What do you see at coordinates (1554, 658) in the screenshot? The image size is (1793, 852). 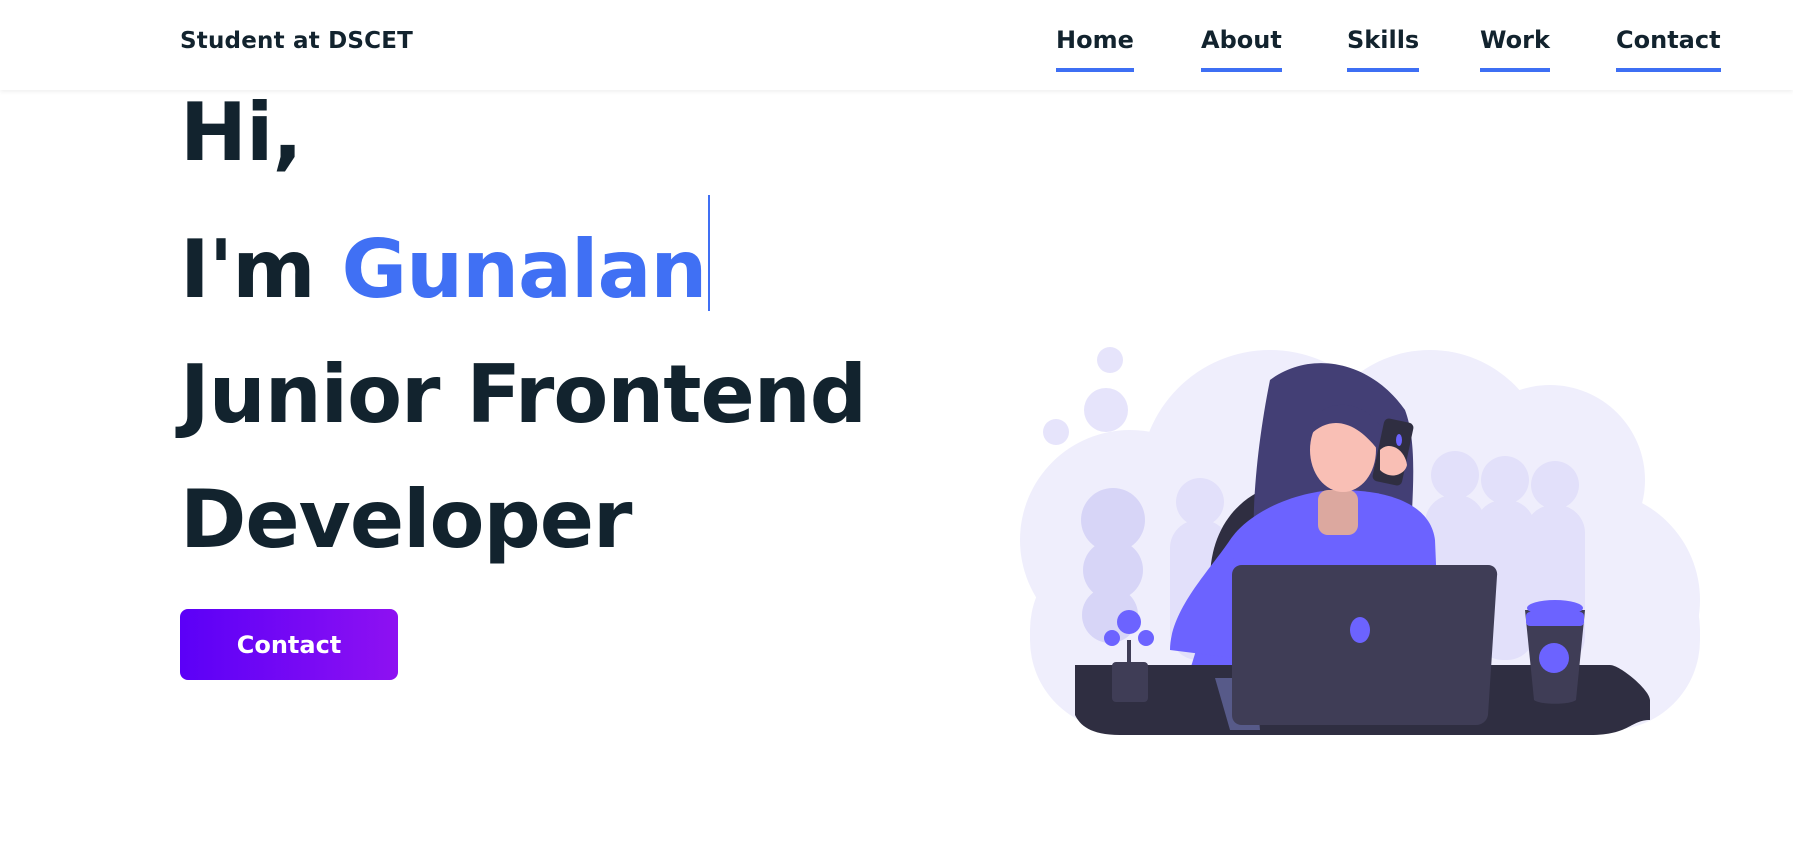 I see `cup-logo` at bounding box center [1554, 658].